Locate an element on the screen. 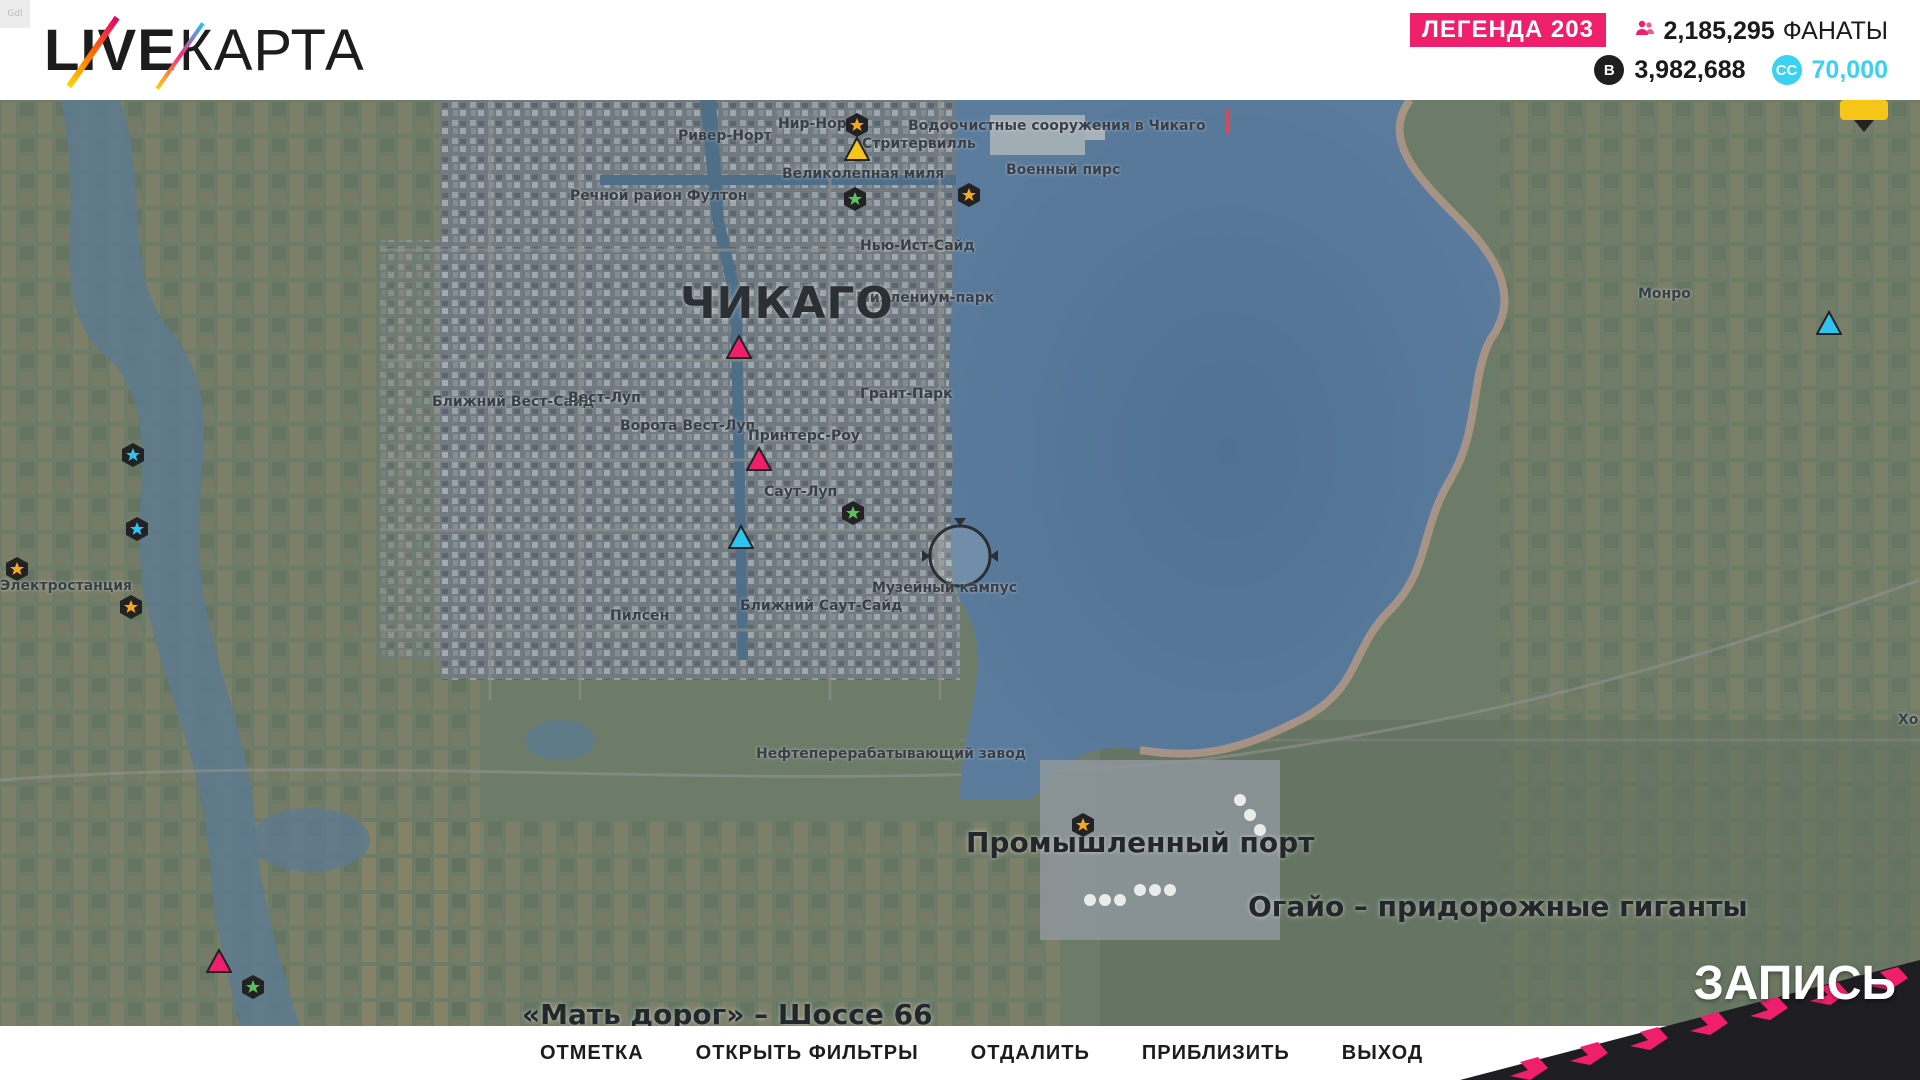  region-label-industrial-port: Промышленный порт is located at coordinates (1140, 842).